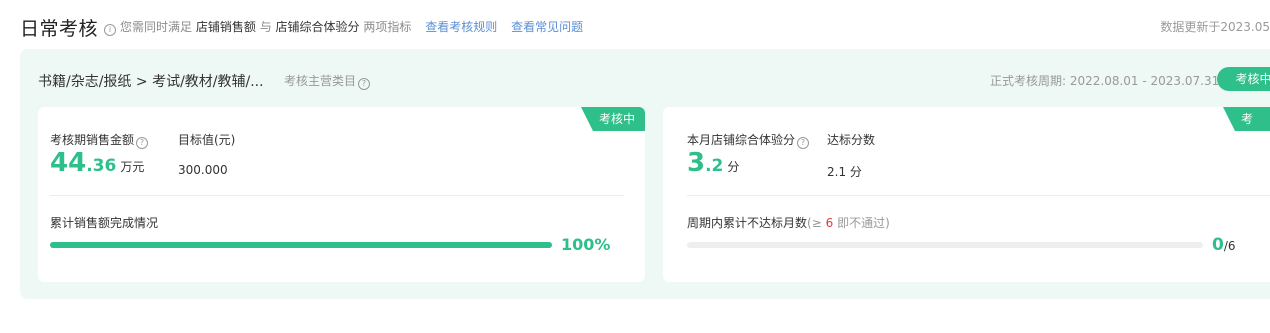  I want to click on months-count-value: 0, so click(1218, 245).